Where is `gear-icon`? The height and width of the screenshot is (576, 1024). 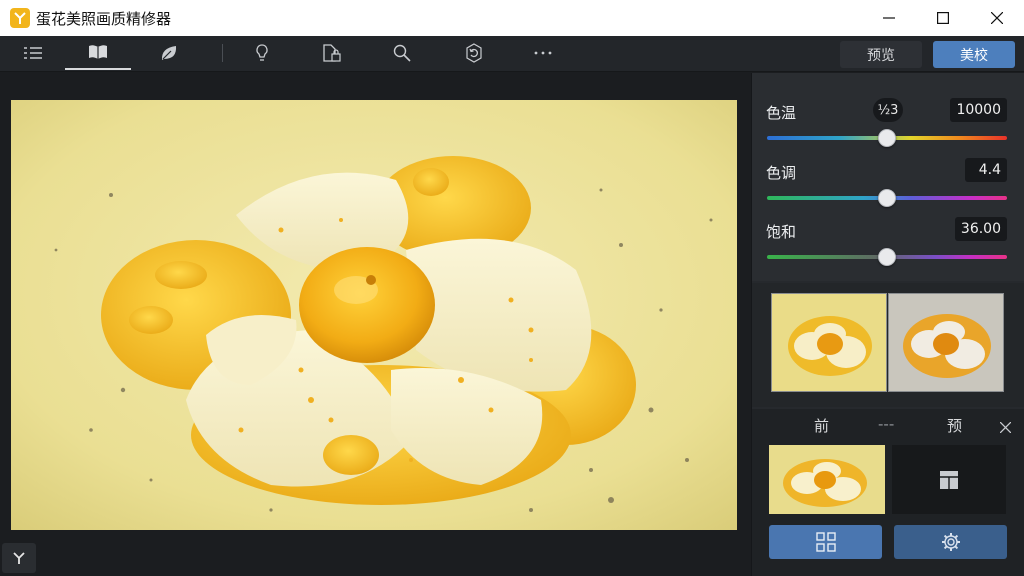 gear-icon is located at coordinates (950, 542).